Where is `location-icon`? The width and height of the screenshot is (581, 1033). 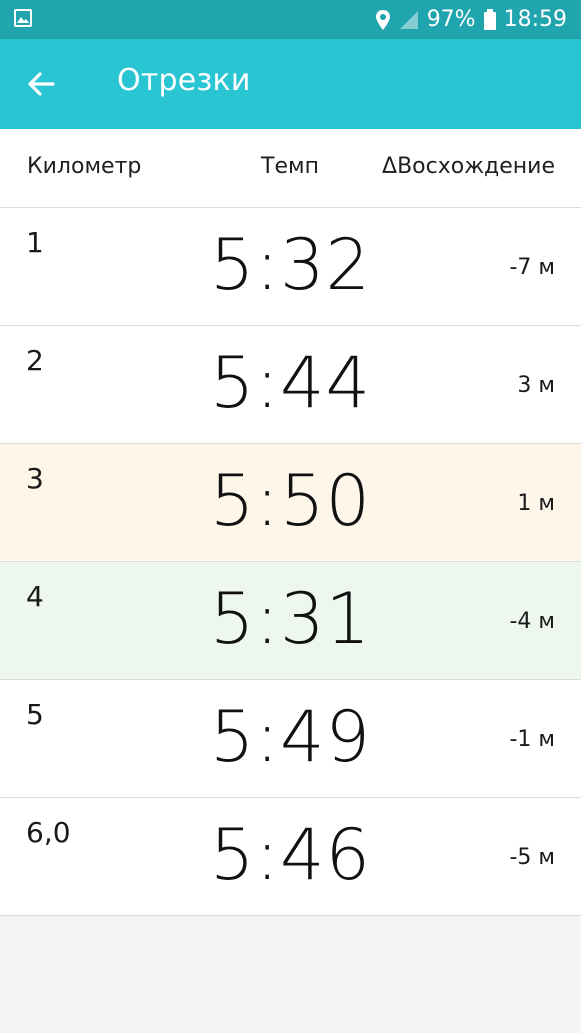 location-icon is located at coordinates (382, 19).